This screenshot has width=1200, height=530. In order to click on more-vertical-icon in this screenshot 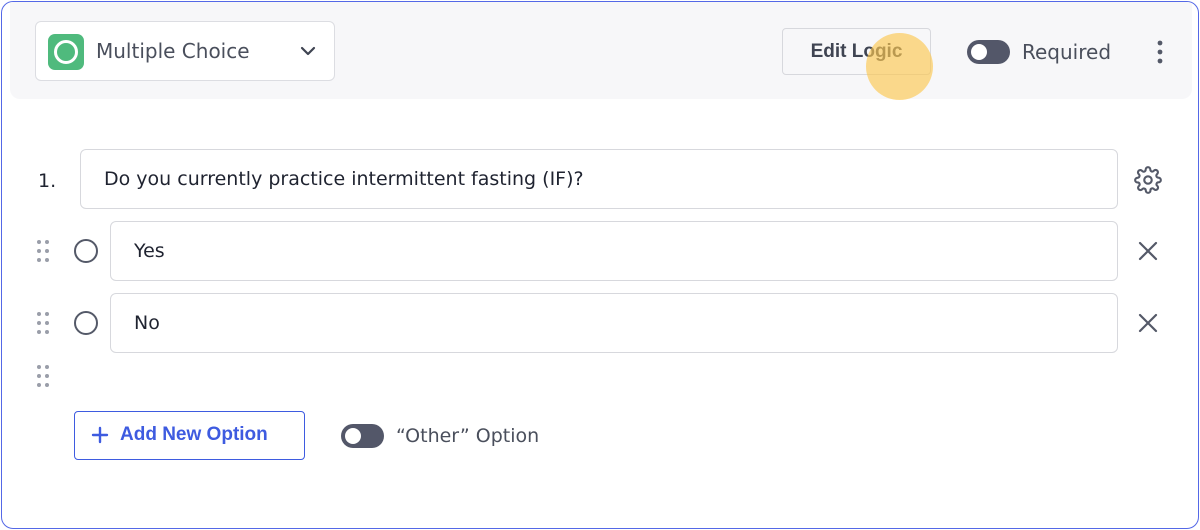, I will do `click(1160, 52)`.